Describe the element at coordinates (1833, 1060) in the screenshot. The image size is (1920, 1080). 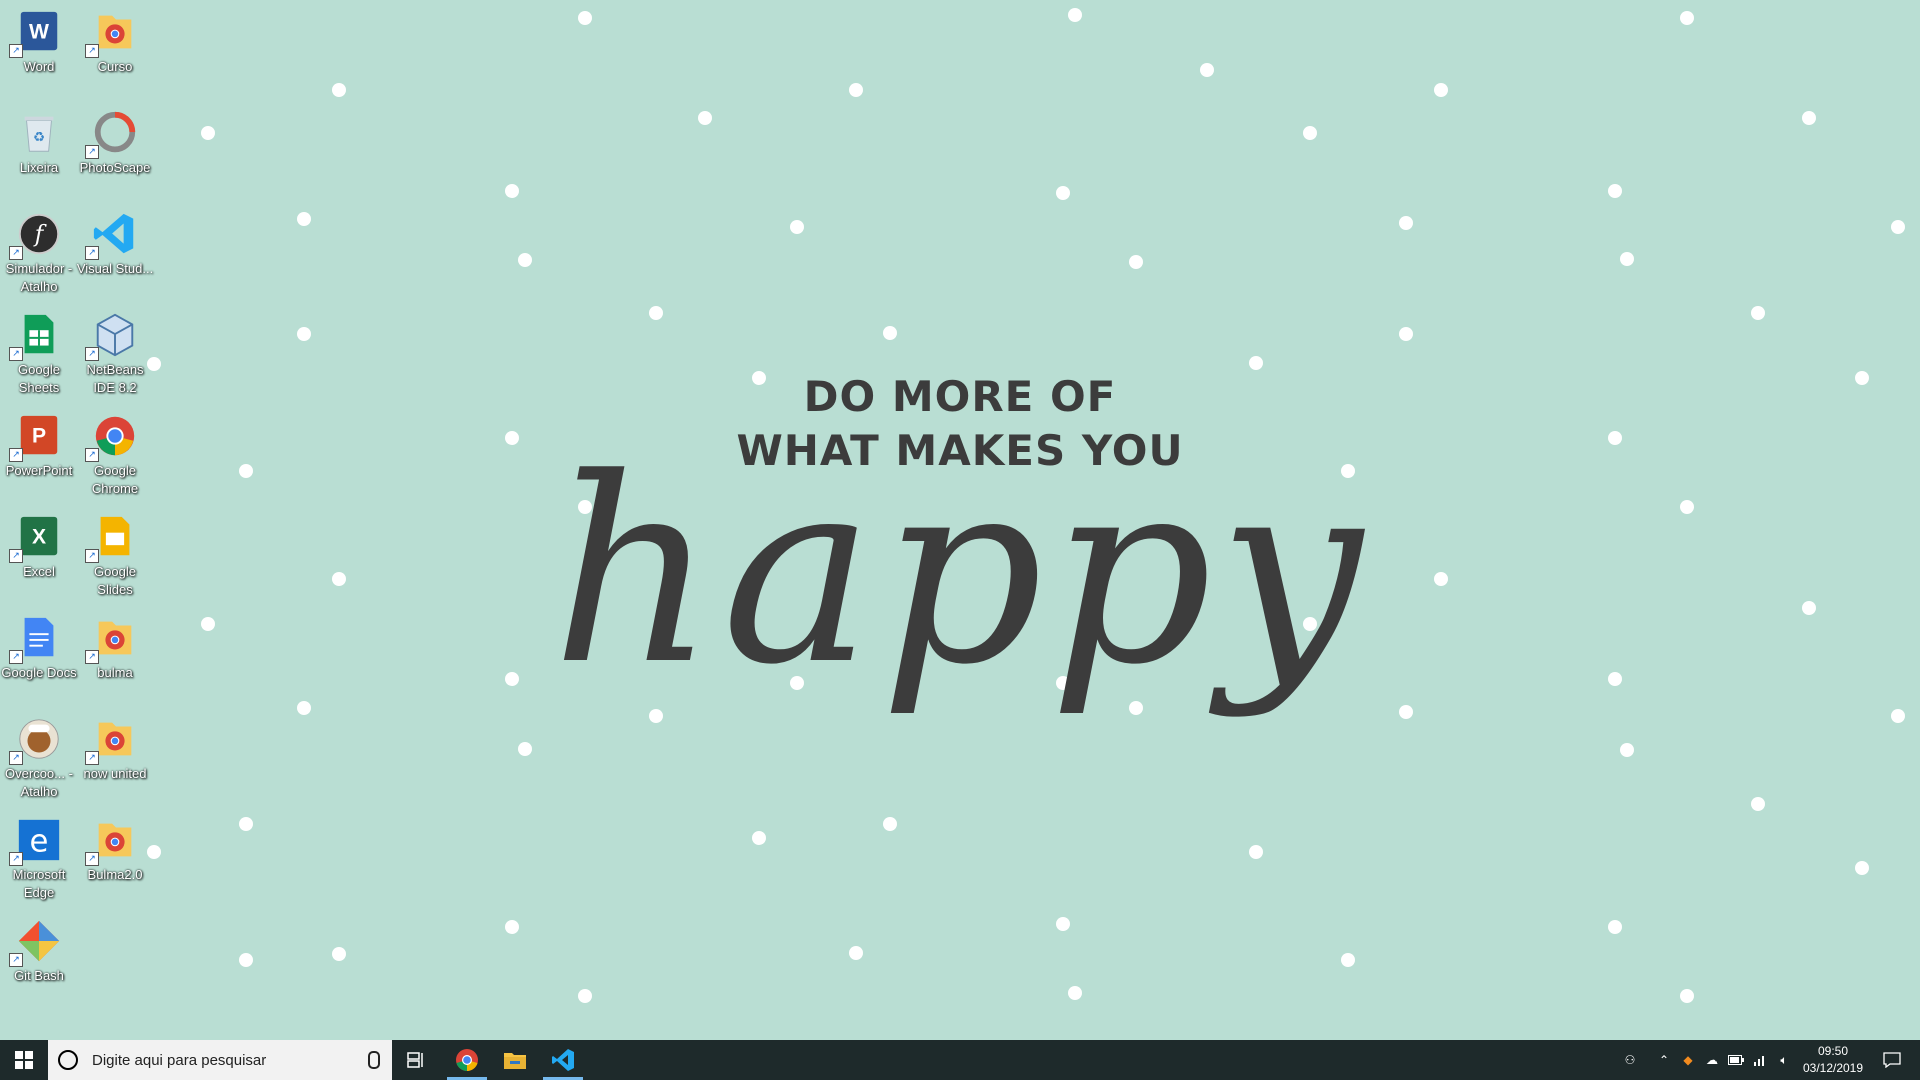
I see `clock: 09:50 03/12/2019` at that location.